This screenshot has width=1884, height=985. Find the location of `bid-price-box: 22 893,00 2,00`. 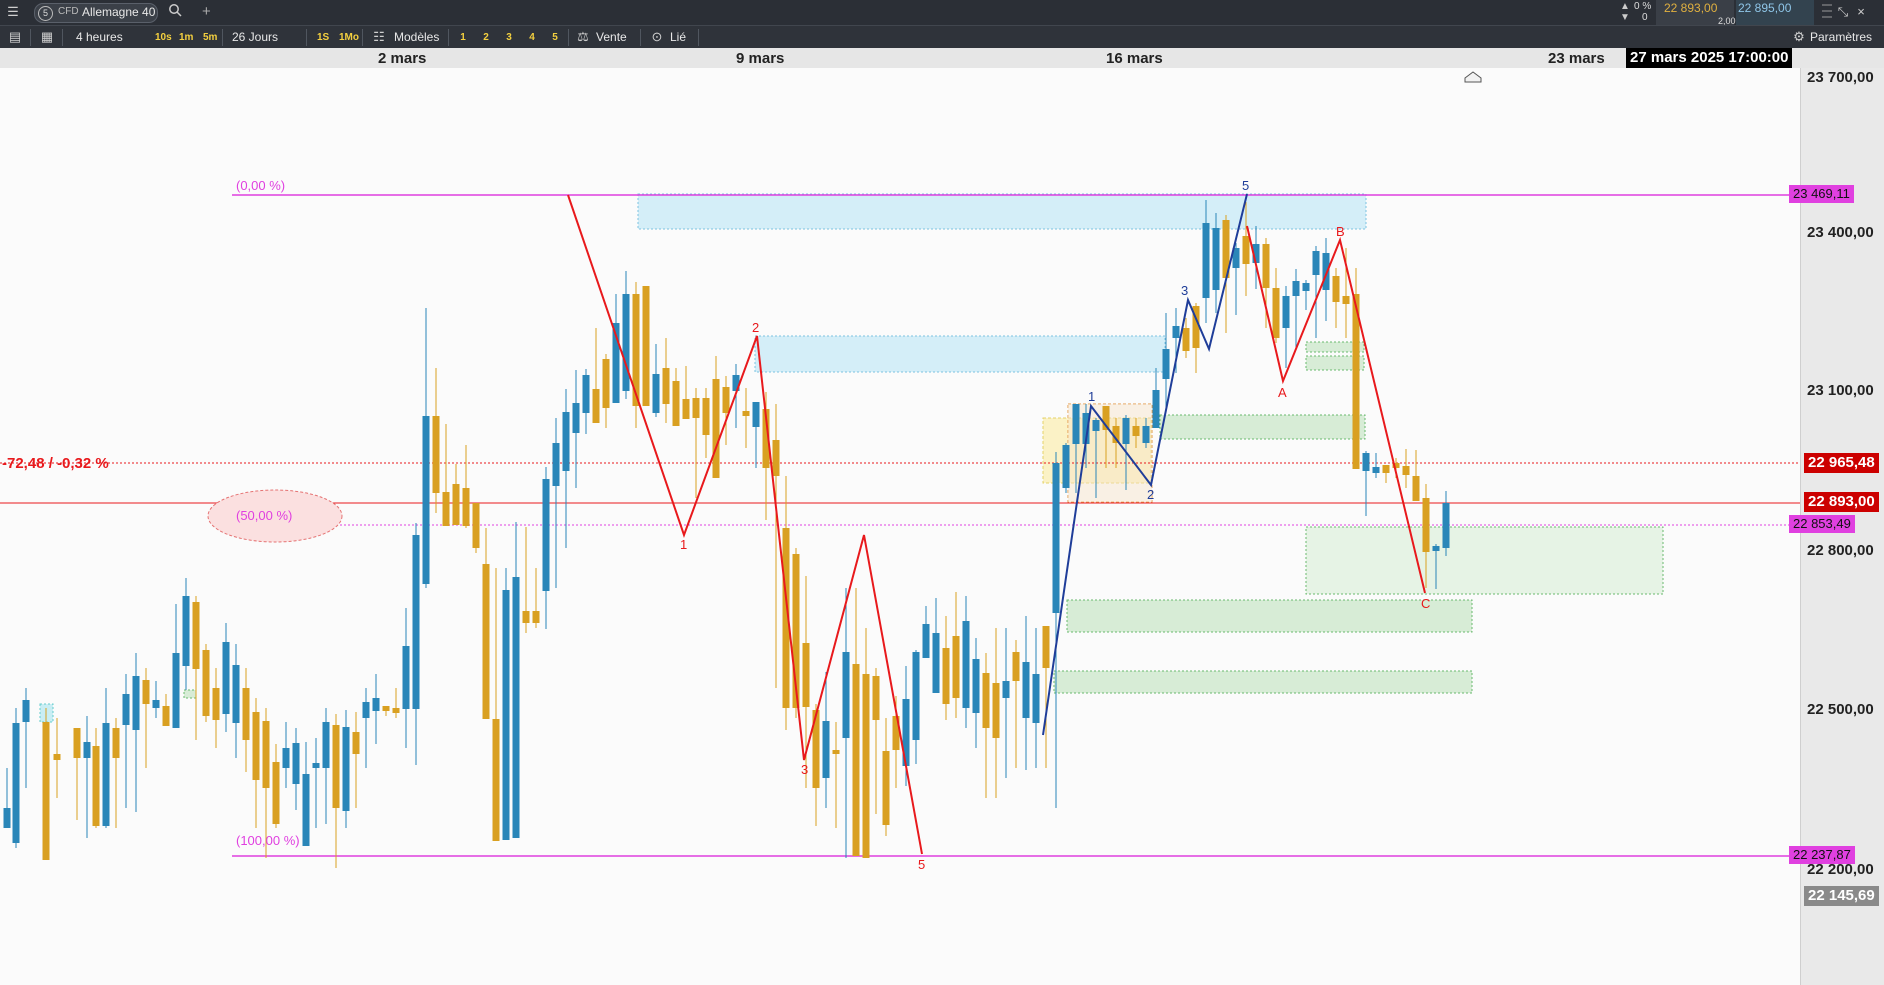

bid-price-box: 22 893,00 2,00 is located at coordinates (1696, 13).